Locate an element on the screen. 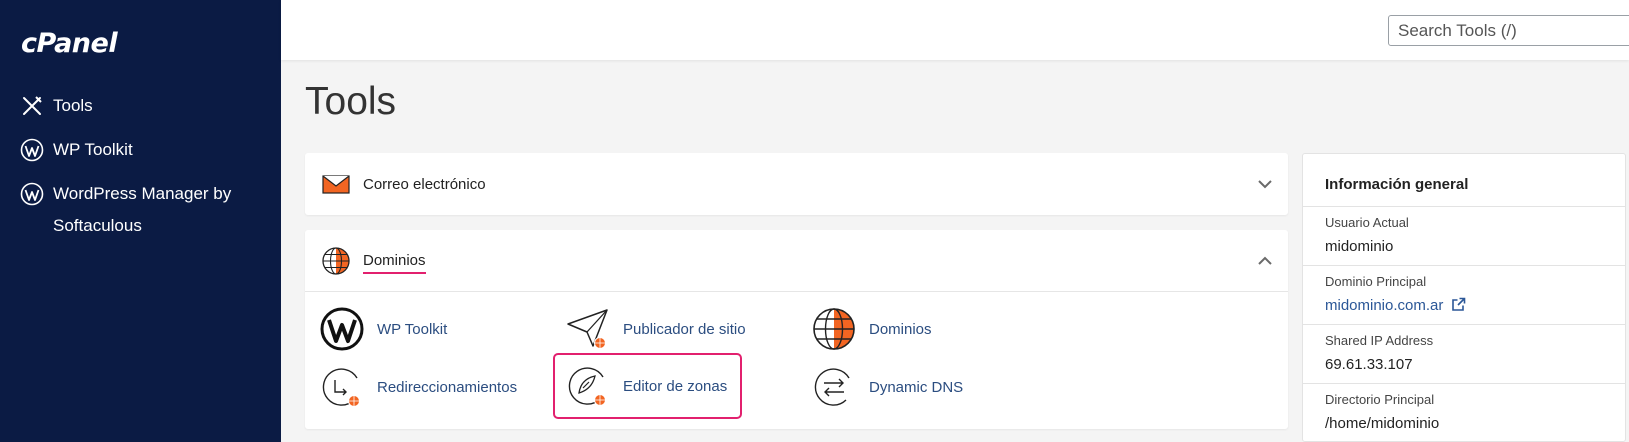 The width and height of the screenshot is (1629, 442). tool-dominios: Dominios is located at coordinates (871, 329).